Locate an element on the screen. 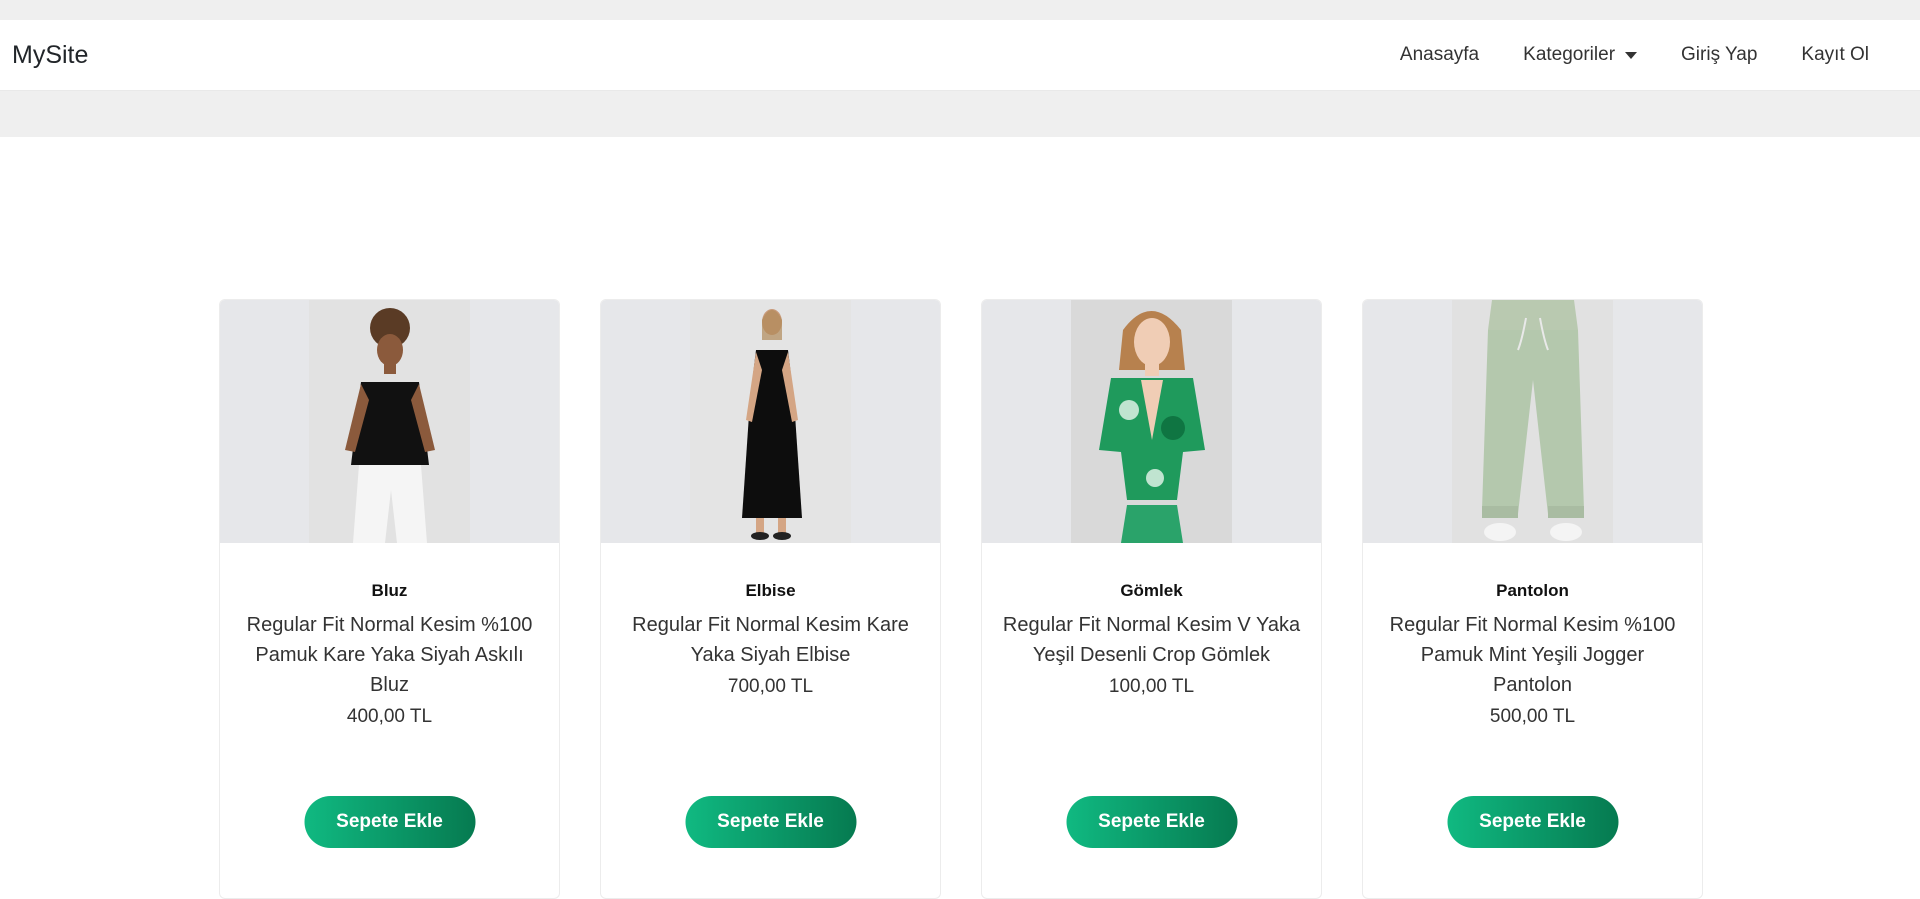  product-price: 700,00 TL is located at coordinates (770, 686).